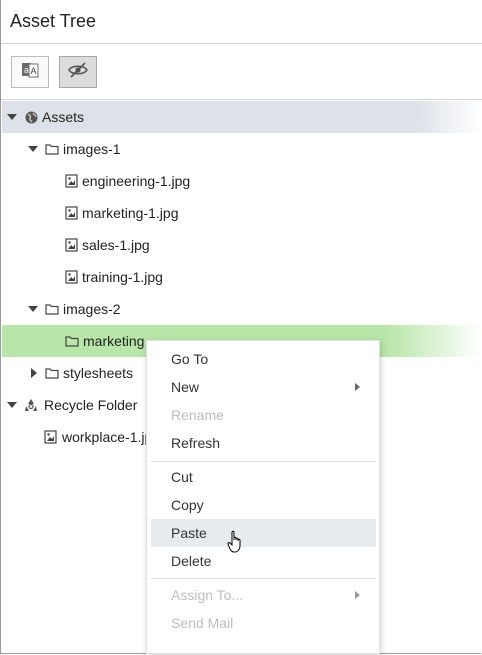  What do you see at coordinates (31, 117) in the screenshot?
I see `globe-icon` at bounding box center [31, 117].